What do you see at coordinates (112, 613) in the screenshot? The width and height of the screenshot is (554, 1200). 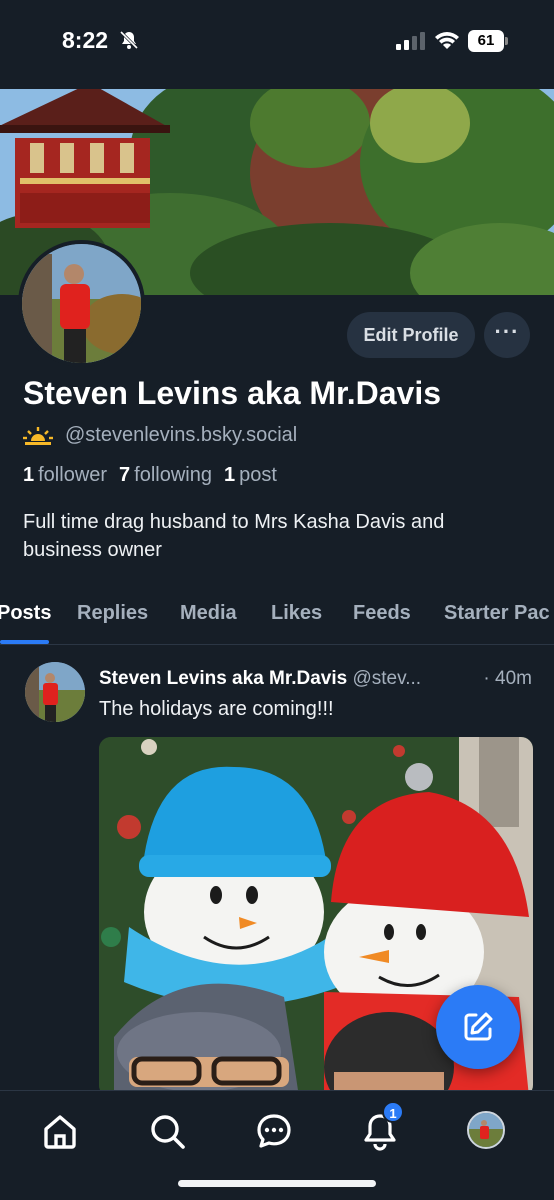 I see `tab-replies: Replies` at bounding box center [112, 613].